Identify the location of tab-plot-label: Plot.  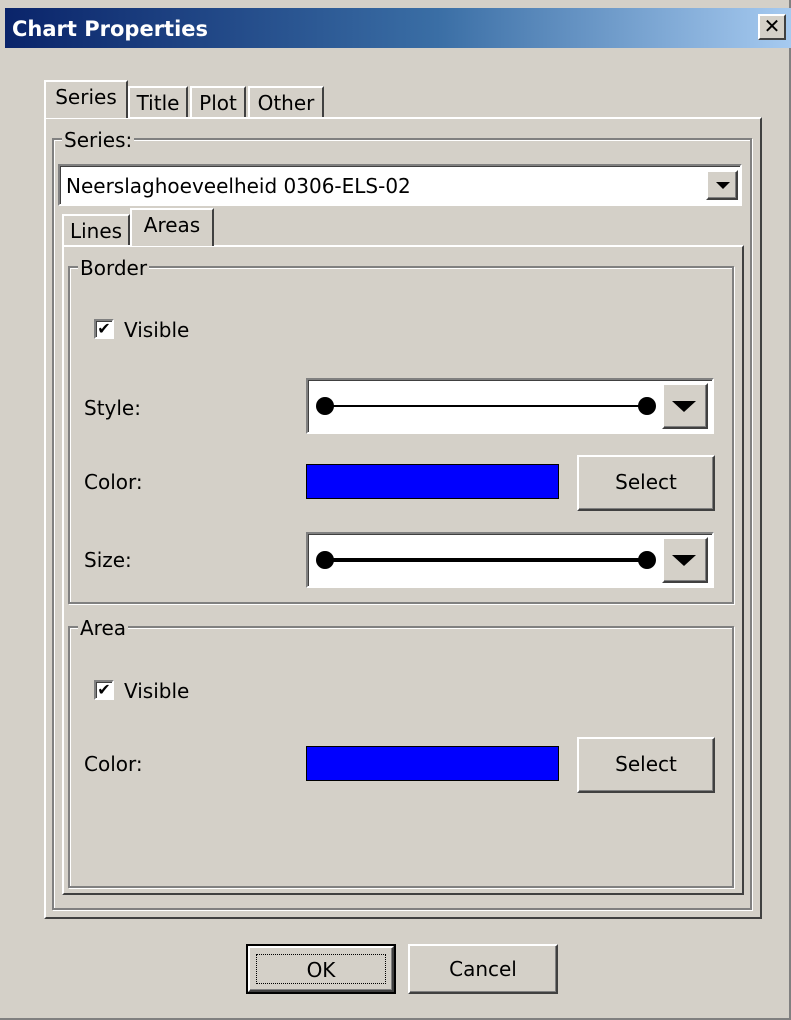
(218, 103).